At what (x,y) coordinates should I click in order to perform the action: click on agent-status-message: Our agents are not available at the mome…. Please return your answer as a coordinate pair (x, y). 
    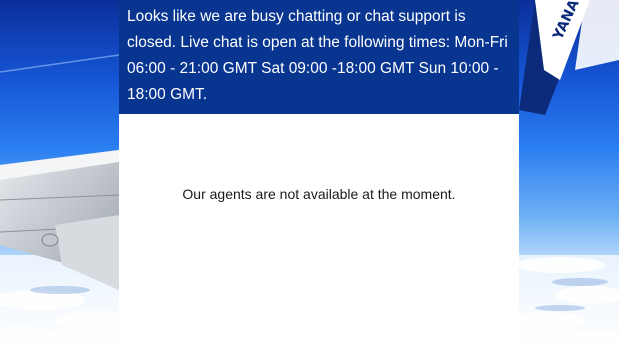
    Looking at the image, I should click on (319, 194).